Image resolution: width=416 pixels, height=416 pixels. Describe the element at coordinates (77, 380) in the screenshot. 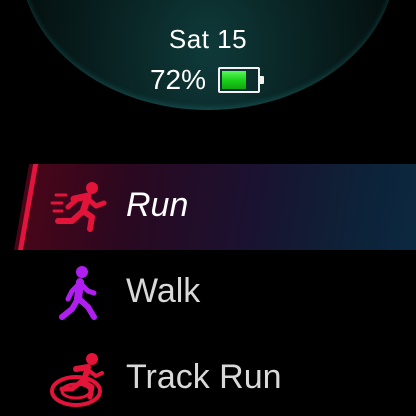

I see `track-run-icon` at that location.